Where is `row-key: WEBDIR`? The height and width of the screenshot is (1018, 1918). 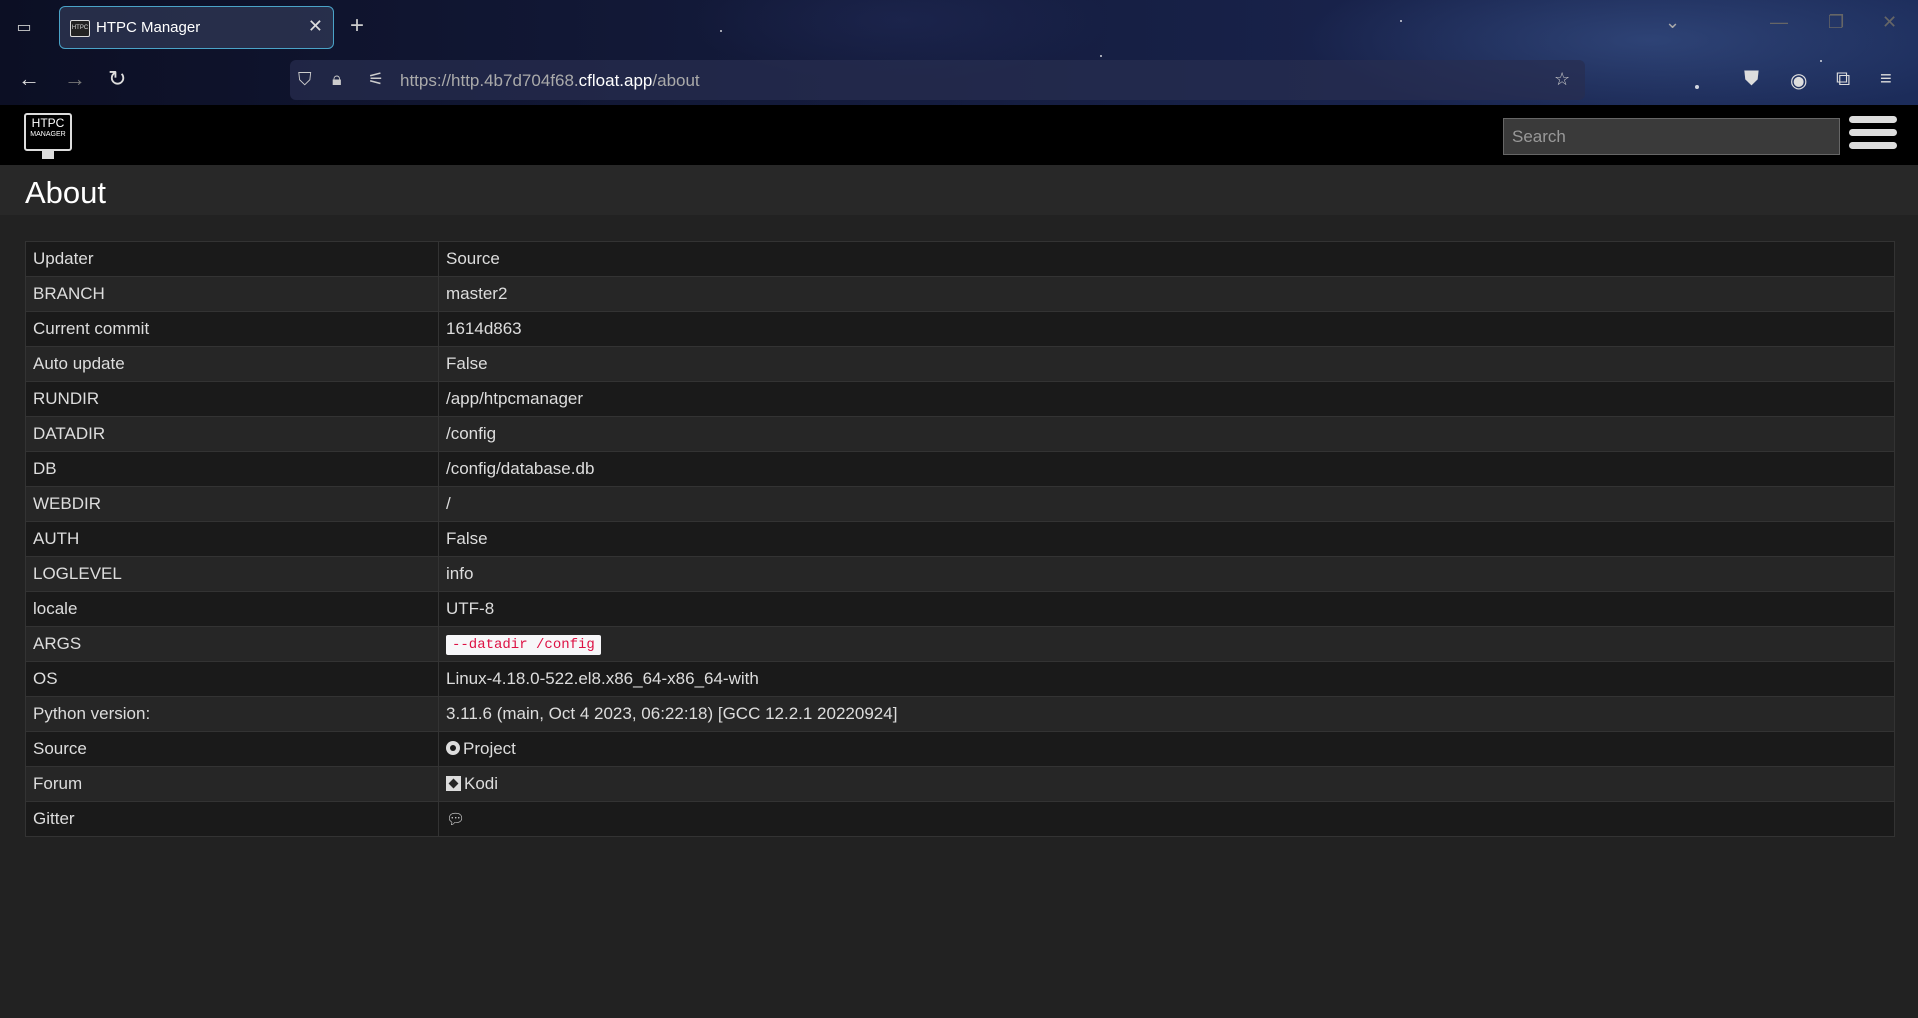 row-key: WEBDIR is located at coordinates (232, 504).